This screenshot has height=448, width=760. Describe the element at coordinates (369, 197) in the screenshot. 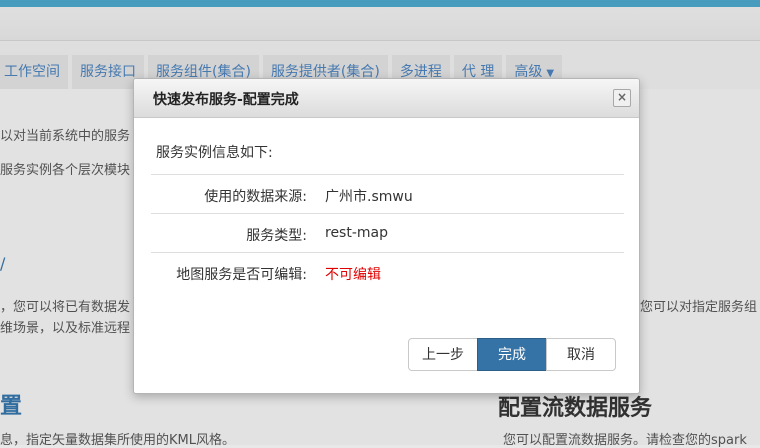

I see `info-value: 广州市.smwu` at that location.